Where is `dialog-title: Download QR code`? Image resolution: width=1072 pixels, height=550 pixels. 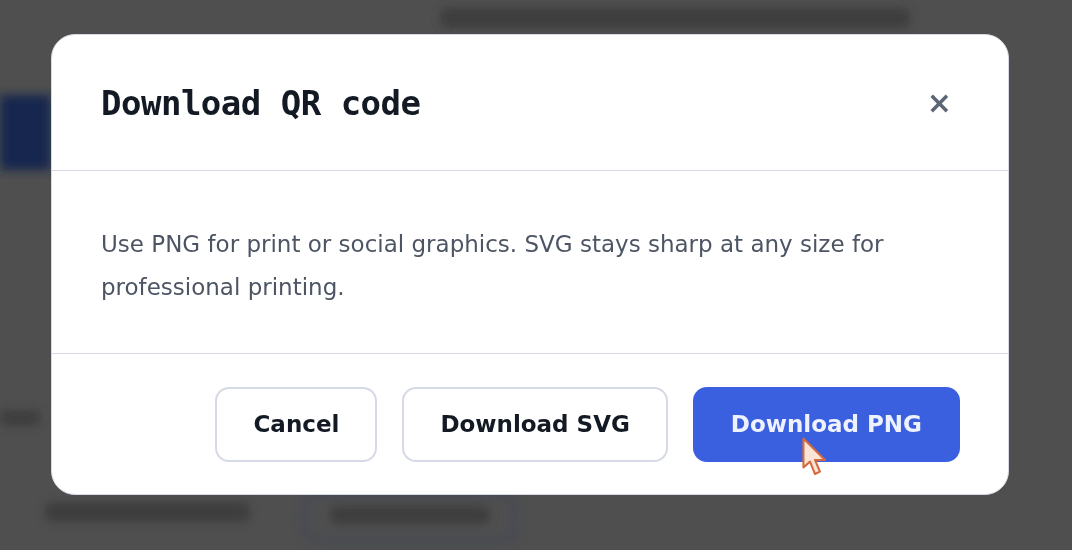 dialog-title: Download QR code is located at coordinates (261, 102).